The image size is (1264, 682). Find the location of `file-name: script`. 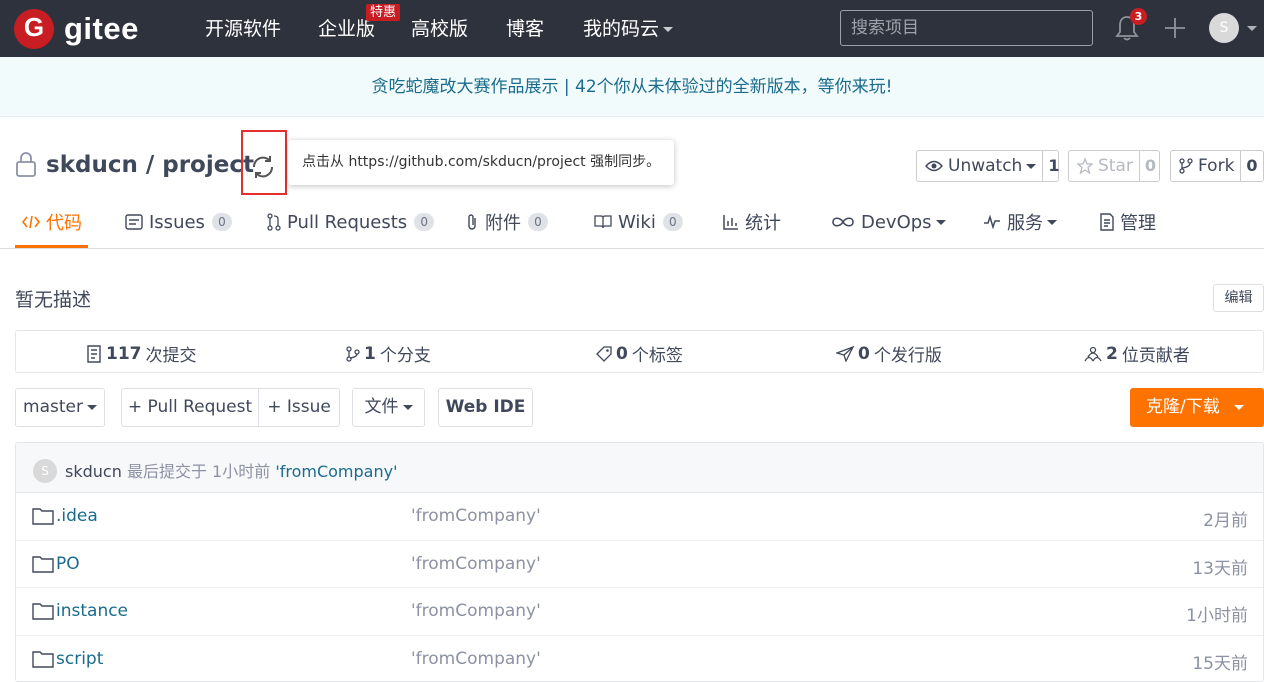

file-name: script is located at coordinates (79, 659).